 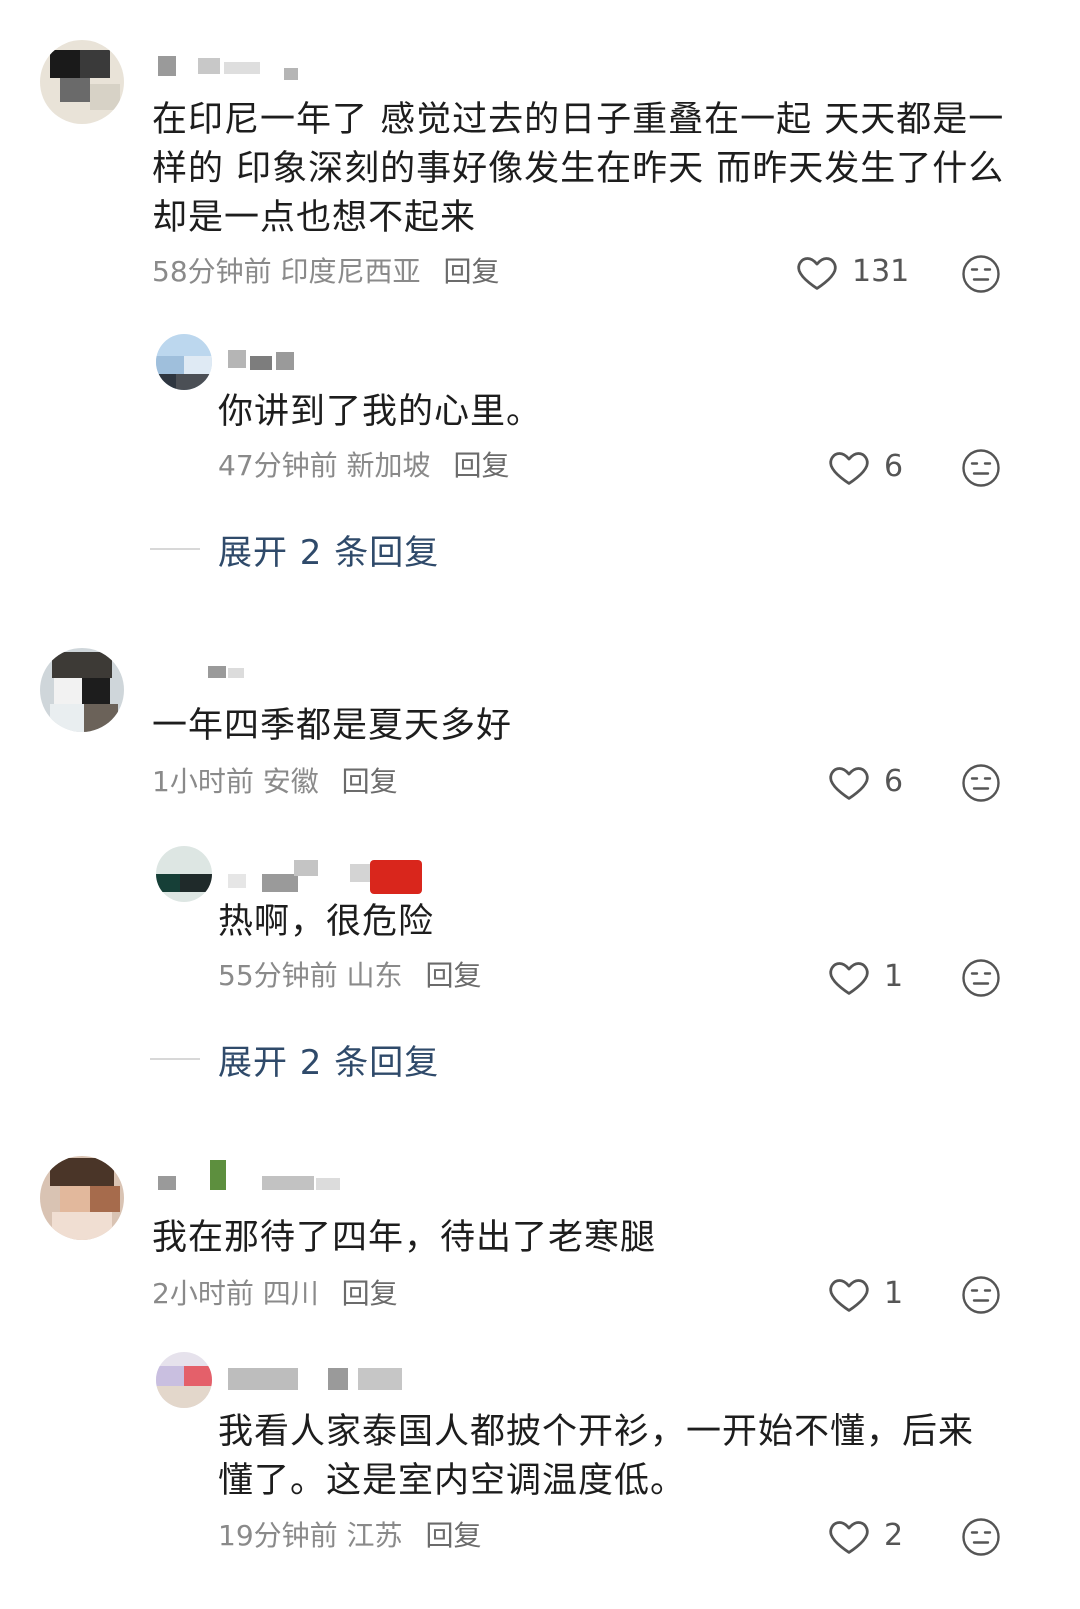 I want to click on reply-location: 山东, so click(x=374, y=975).